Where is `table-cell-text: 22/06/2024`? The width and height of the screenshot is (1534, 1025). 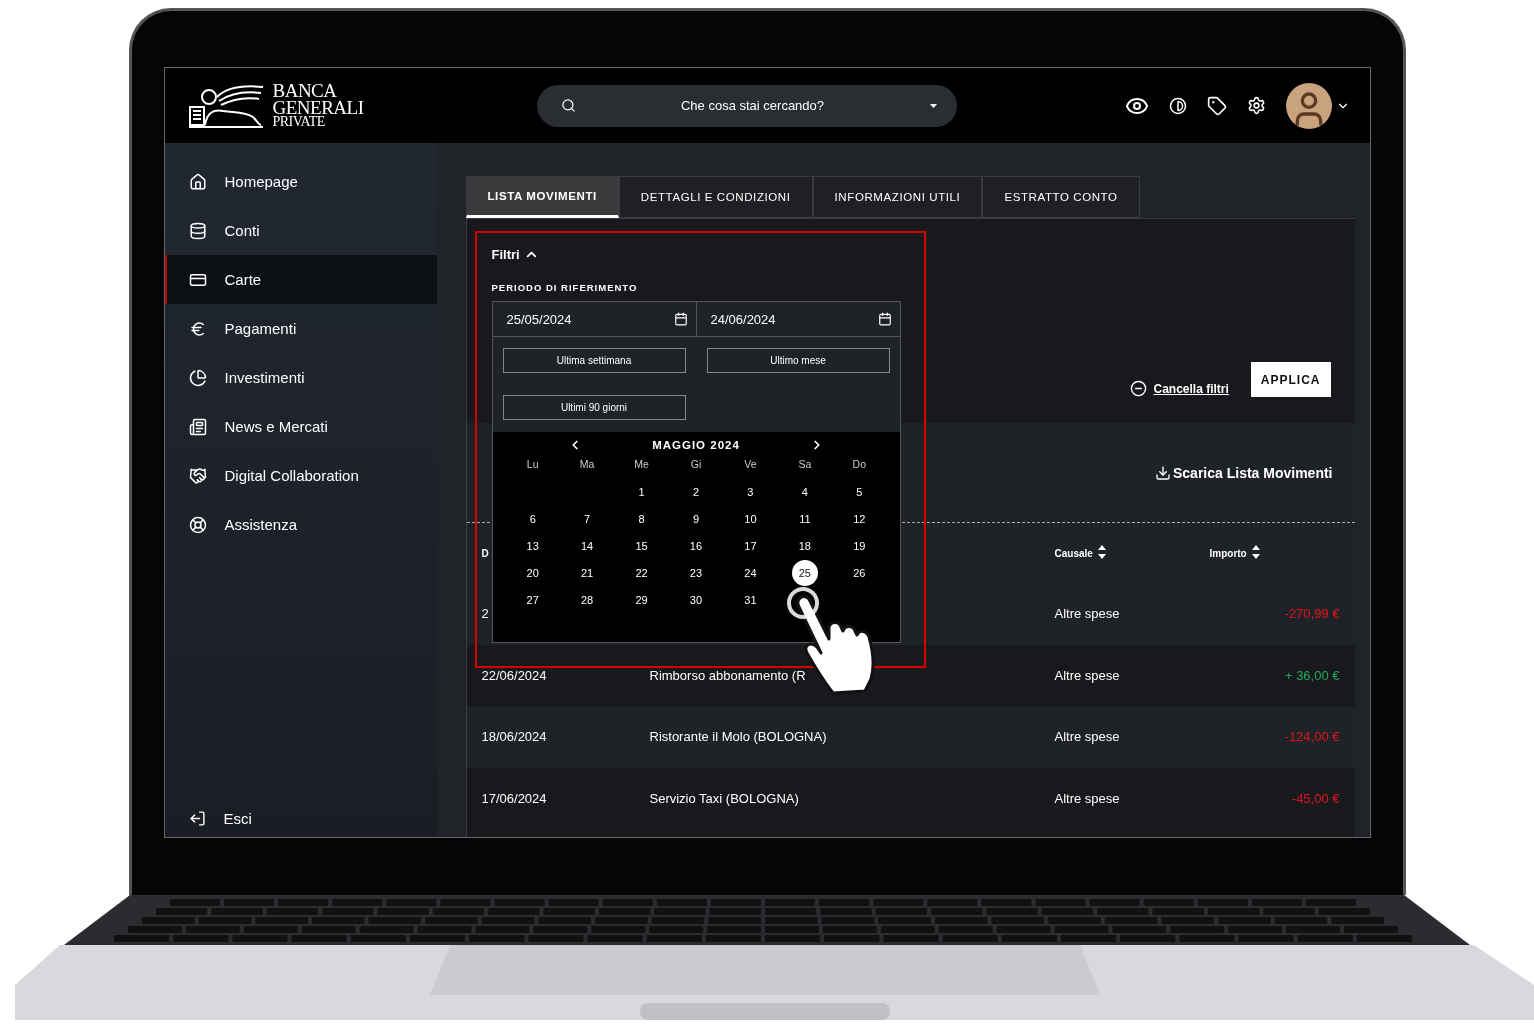
table-cell-text: 22/06/2024 is located at coordinates (514, 675).